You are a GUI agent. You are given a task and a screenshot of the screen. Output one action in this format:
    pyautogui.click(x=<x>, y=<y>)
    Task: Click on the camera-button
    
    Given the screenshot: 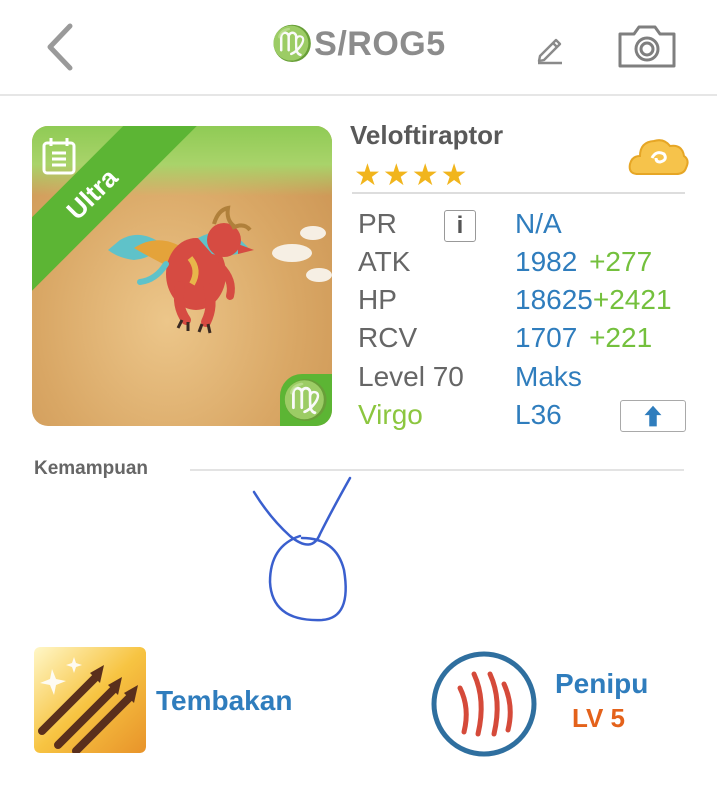 What is the action you would take?
    pyautogui.click(x=647, y=46)
    